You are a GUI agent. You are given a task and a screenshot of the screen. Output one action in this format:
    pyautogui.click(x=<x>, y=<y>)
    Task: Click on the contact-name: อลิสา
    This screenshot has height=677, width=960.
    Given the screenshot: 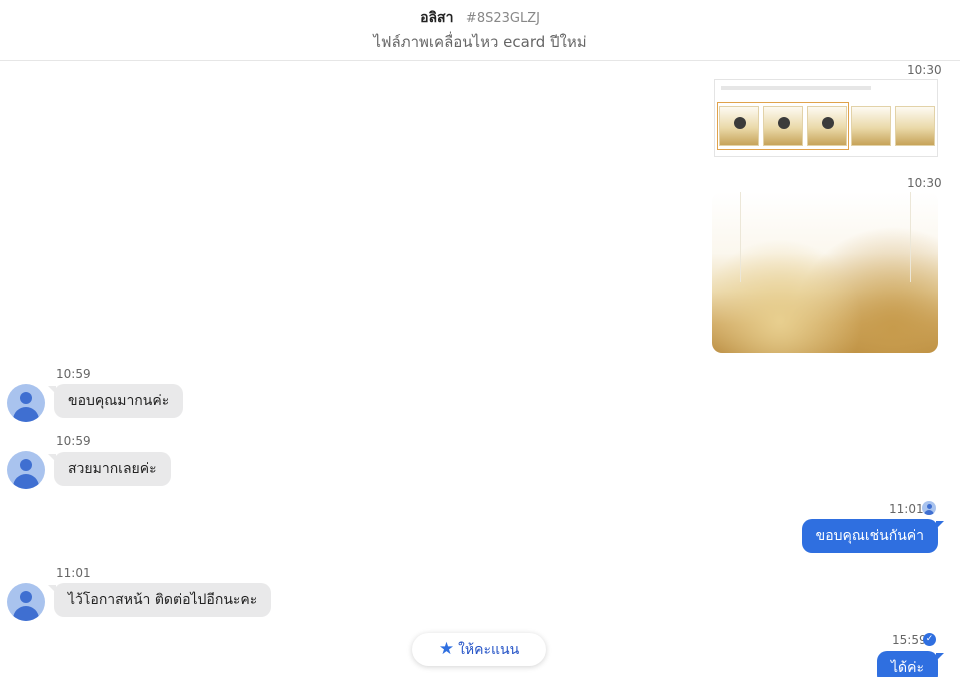 What is the action you would take?
    pyautogui.click(x=437, y=18)
    